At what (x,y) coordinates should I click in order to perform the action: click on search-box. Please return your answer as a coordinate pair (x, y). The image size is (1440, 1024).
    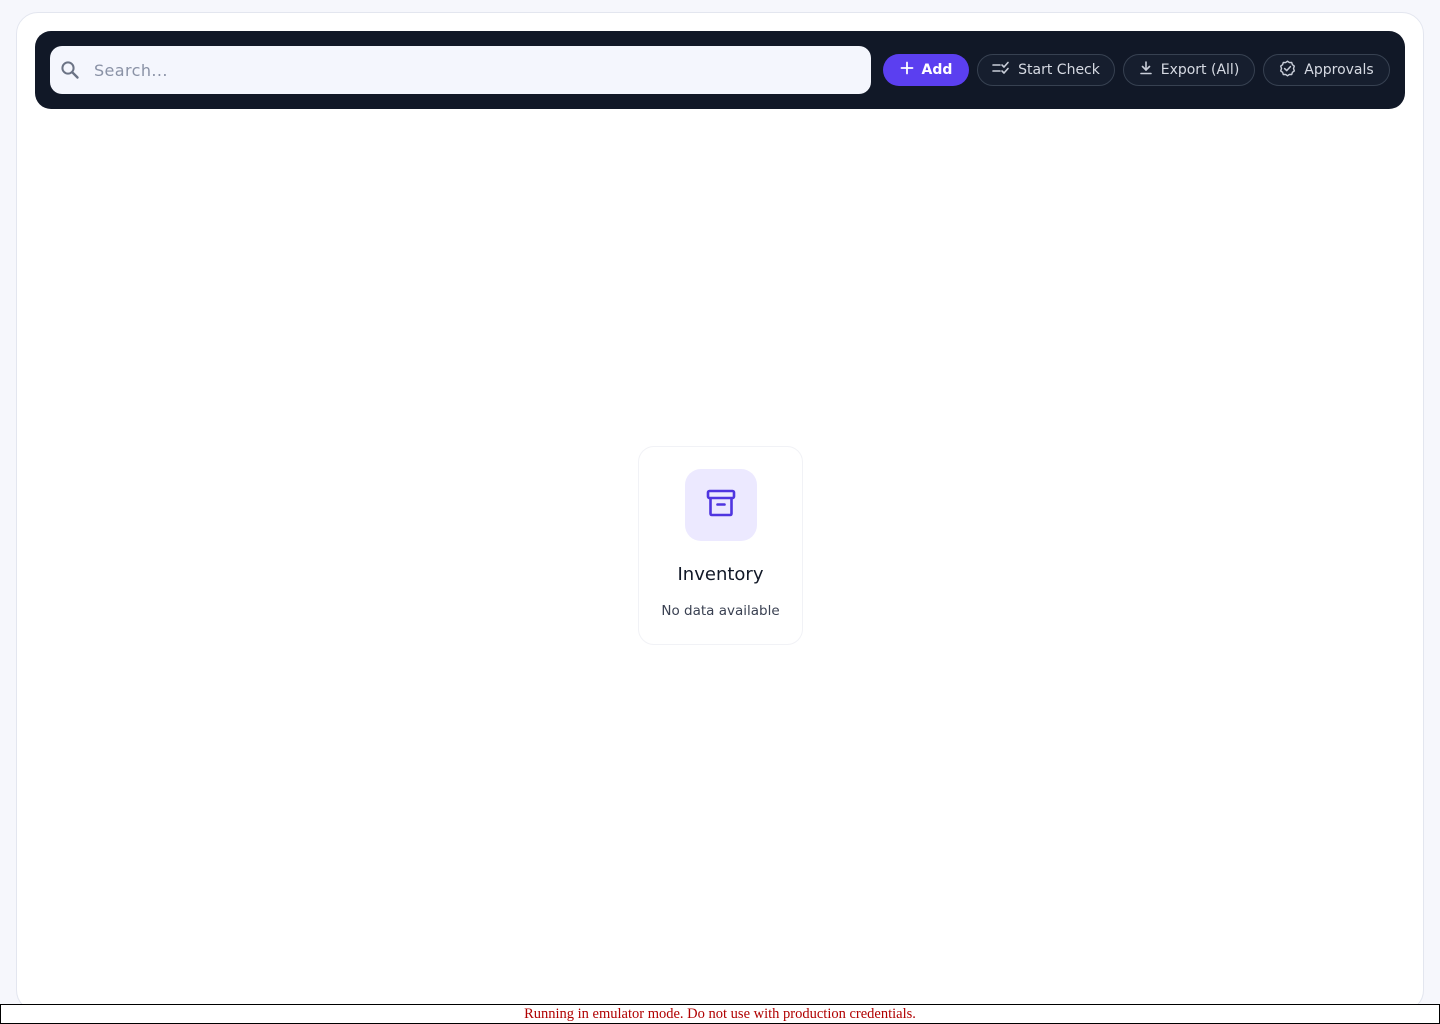
    Looking at the image, I should click on (460, 70).